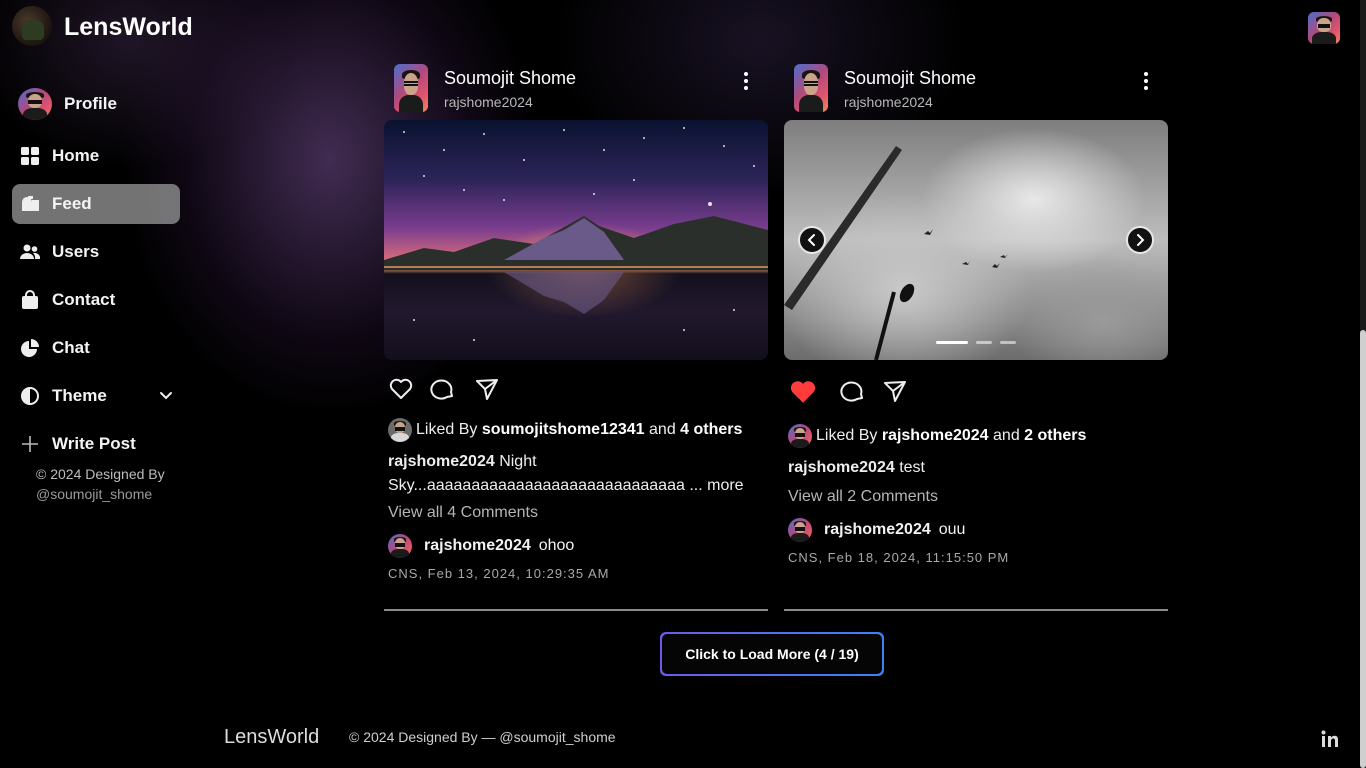 Image resolution: width=1366 pixels, height=768 pixels. I want to click on sidebar-item-label: Write Post, so click(94, 443).